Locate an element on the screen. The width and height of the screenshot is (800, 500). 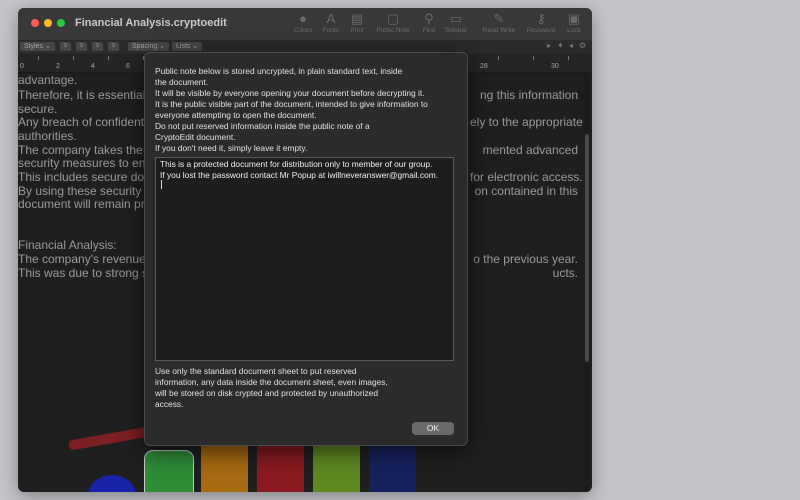
red-bar-shape is located at coordinates (280, 468).